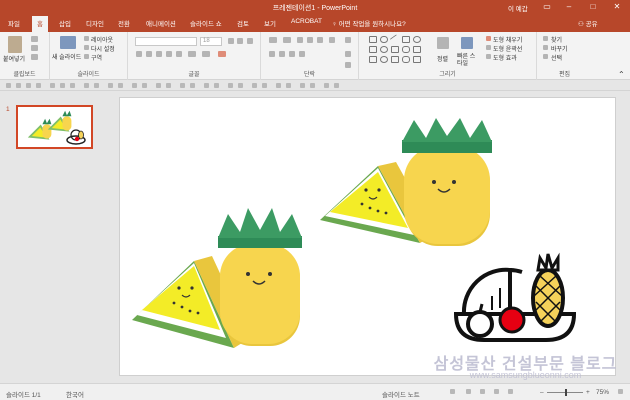 This screenshot has width=630, height=400. I want to click on layout-button: 레이아웃, so click(102, 39).